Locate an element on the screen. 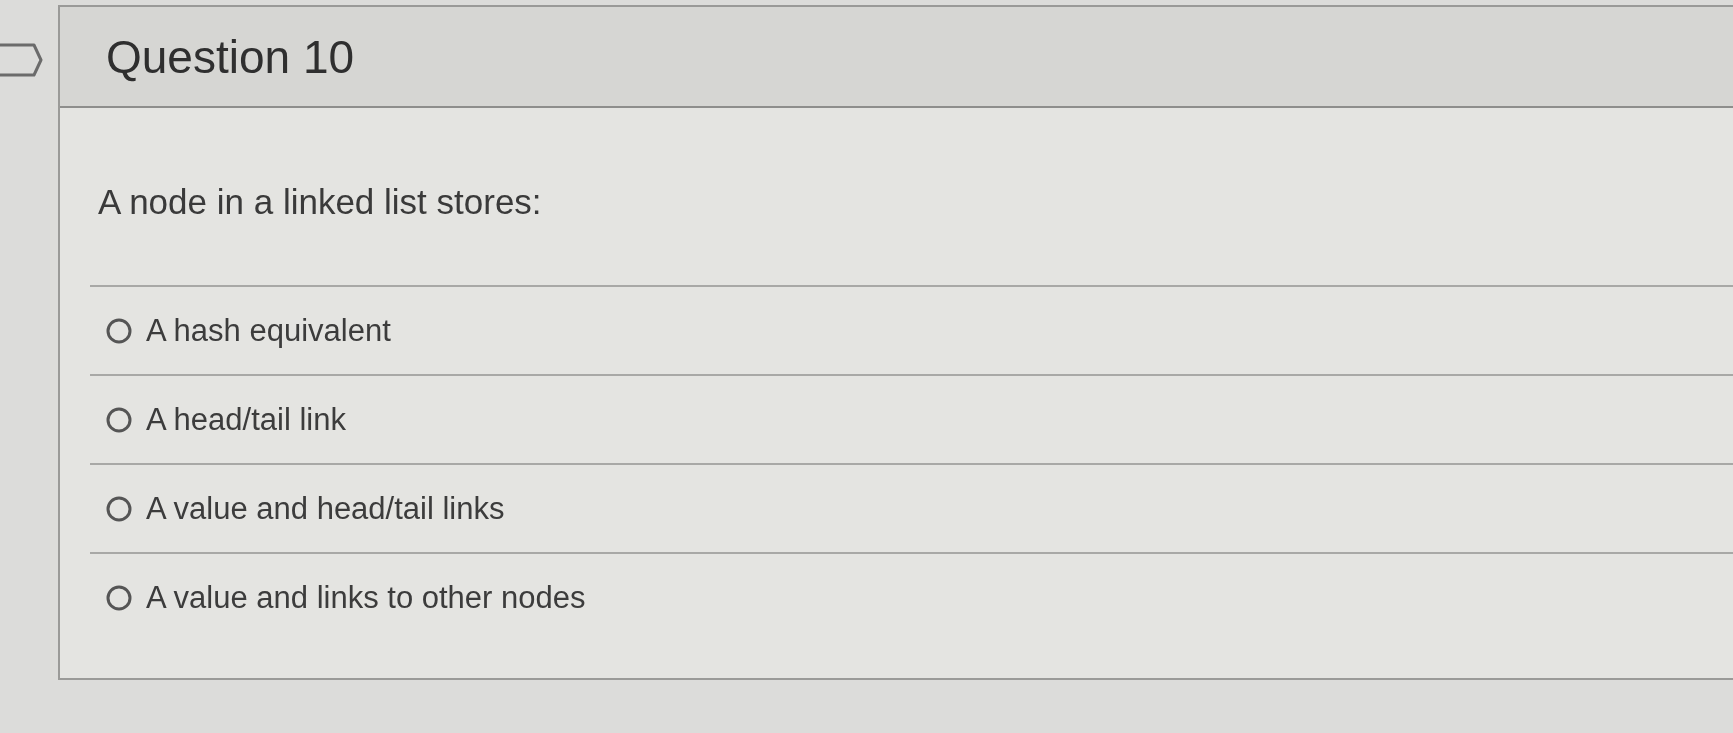 The image size is (1733, 733). answer-option: A value and head/tail links is located at coordinates (305, 508).